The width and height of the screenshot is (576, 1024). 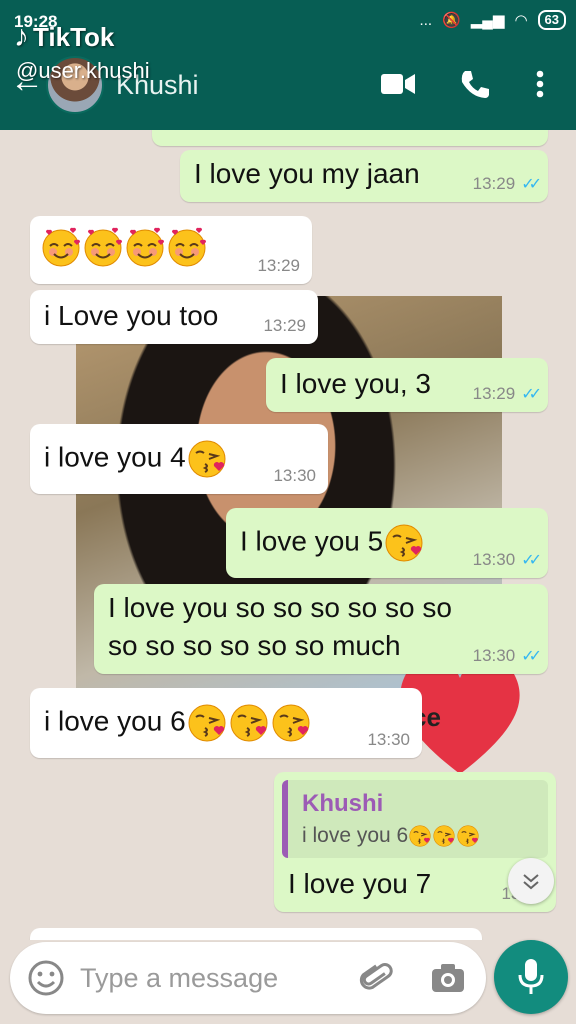 I want to click on message-text-row: I love you 5, so click(x=332, y=543).